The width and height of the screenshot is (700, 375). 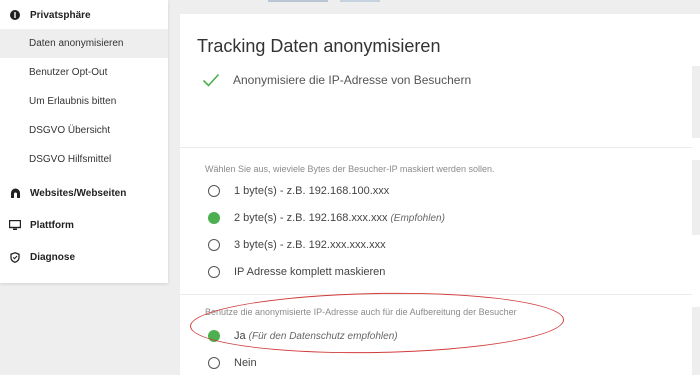 What do you see at coordinates (84, 225) in the screenshot?
I see `sidebar-section-platform: Plattform` at bounding box center [84, 225].